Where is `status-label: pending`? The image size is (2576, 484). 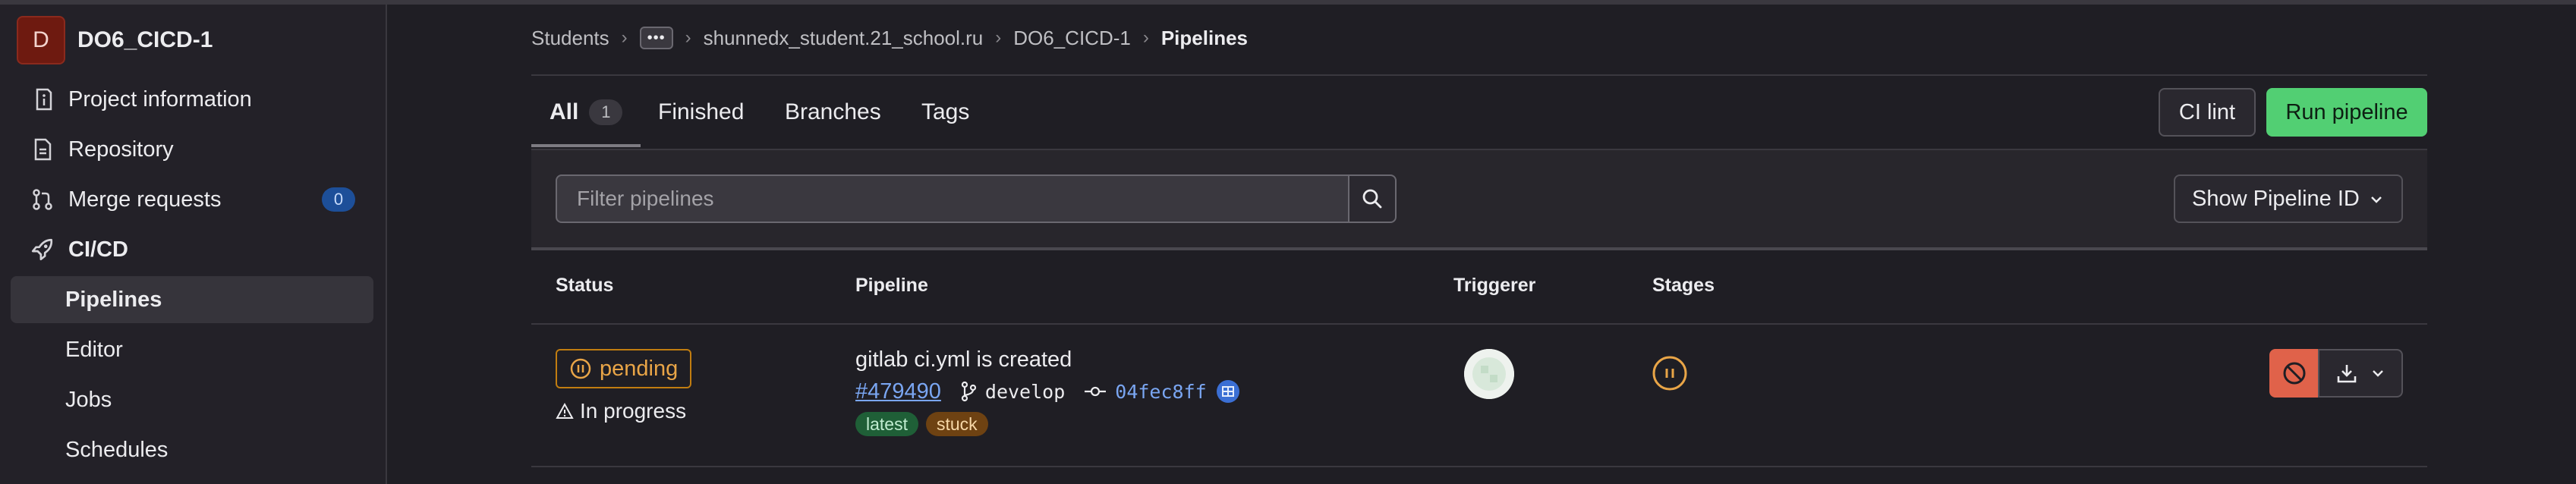 status-label: pending is located at coordinates (639, 368).